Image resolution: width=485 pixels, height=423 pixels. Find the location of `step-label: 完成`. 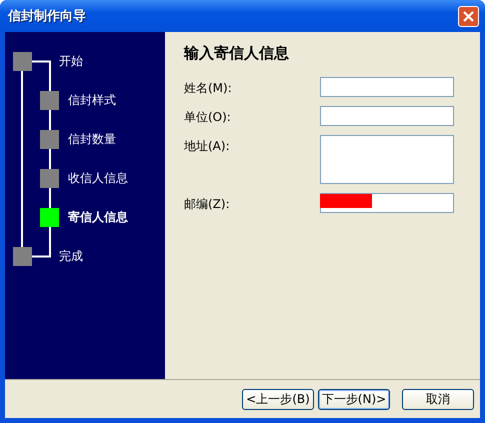

step-label: 完成 is located at coordinates (71, 256).